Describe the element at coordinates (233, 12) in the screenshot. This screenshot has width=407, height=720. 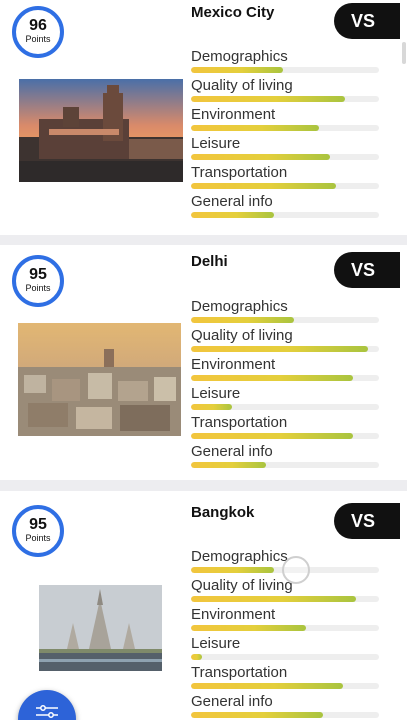
I see `city-name: Mexico City` at that location.